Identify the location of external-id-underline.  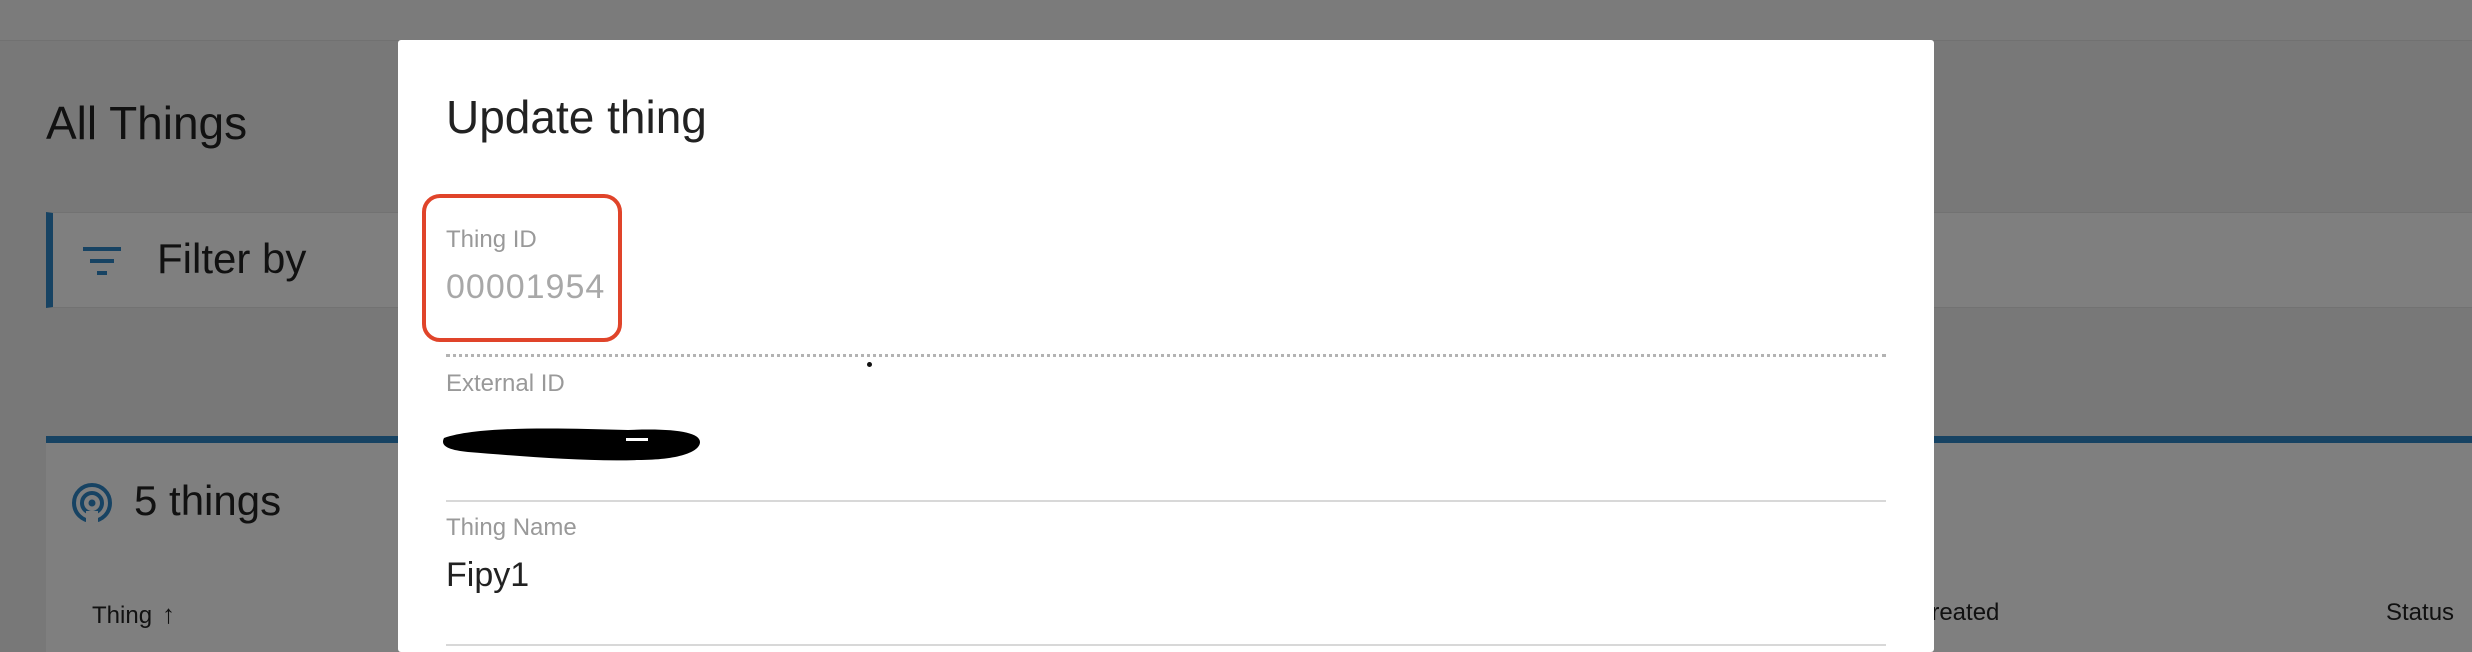
(1166, 501).